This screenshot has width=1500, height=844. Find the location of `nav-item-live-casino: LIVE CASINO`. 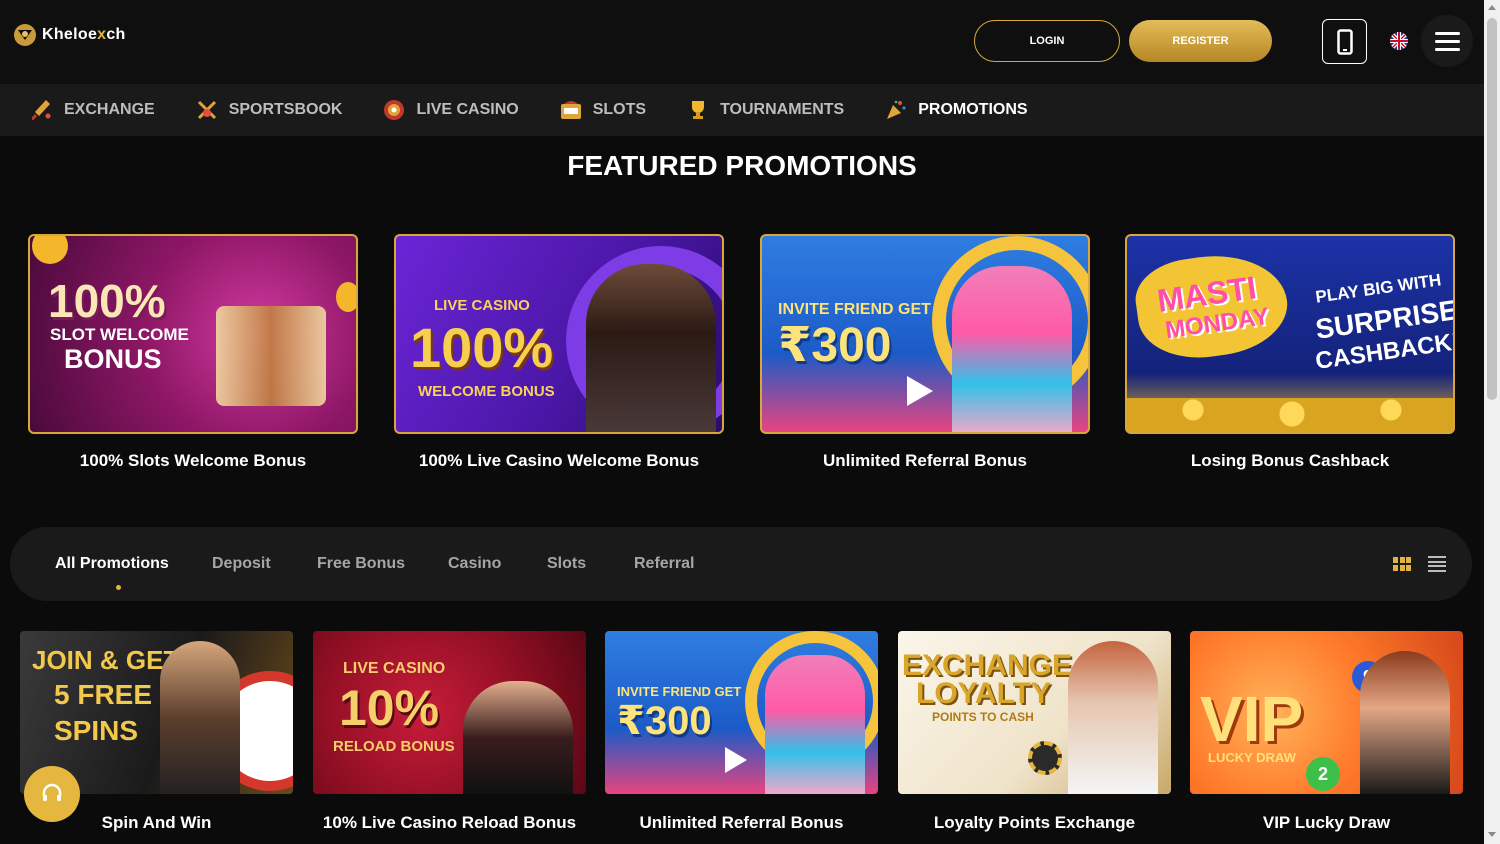

nav-item-live-casino: LIVE CASINO is located at coordinates (450, 110).